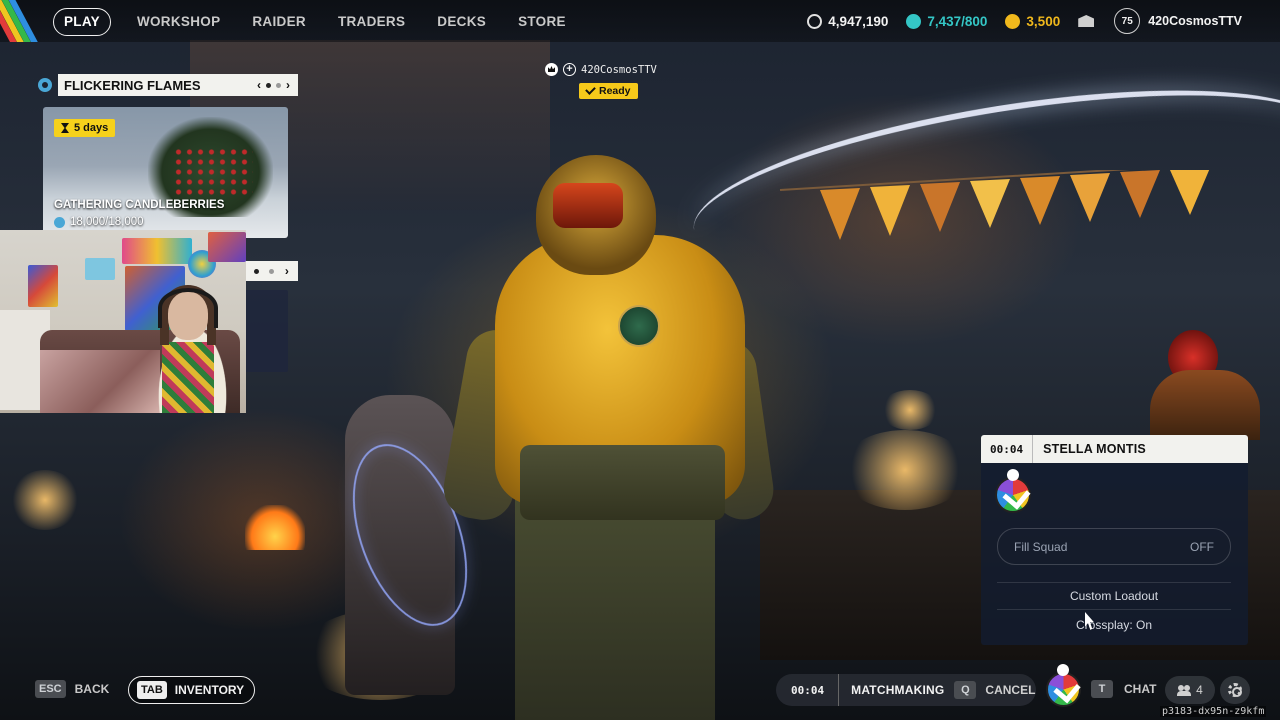  What do you see at coordinates (279, 22) in the screenshot?
I see `nav-raider: RAIDER` at bounding box center [279, 22].